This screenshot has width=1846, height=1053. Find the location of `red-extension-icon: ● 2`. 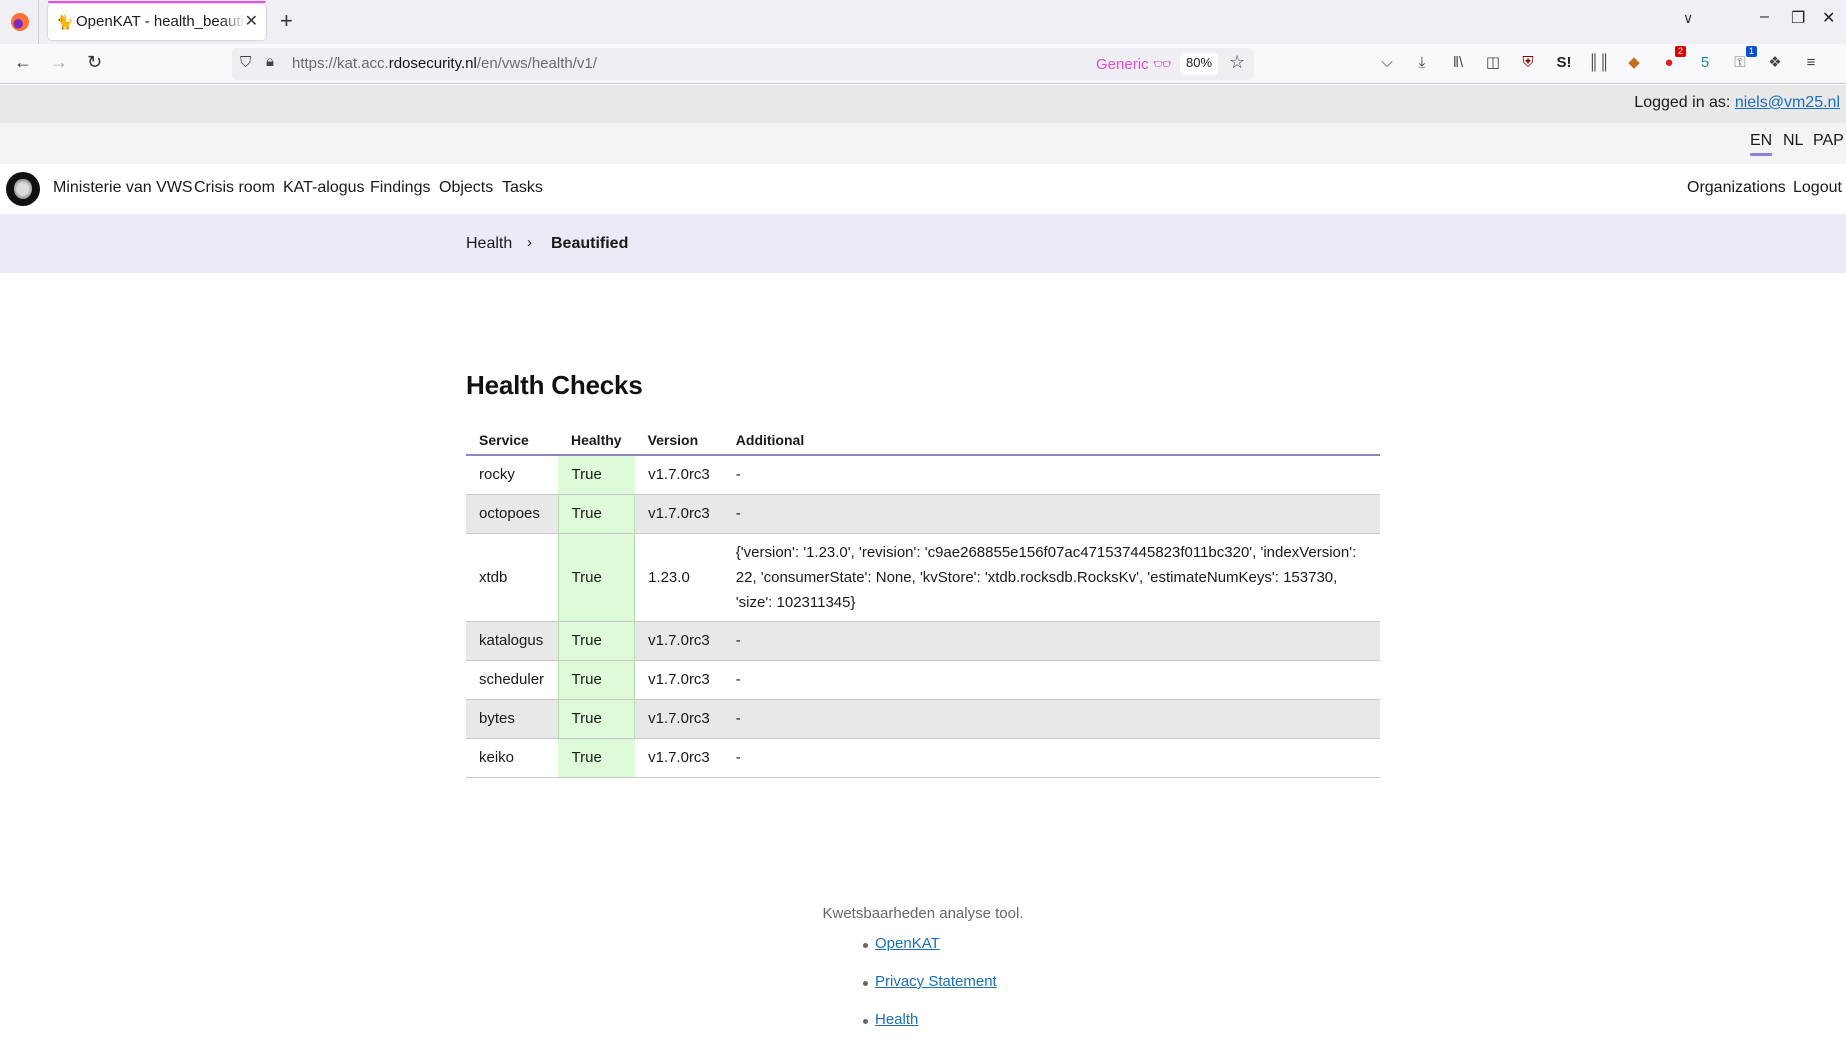

red-extension-icon: ● 2 is located at coordinates (1672, 60).